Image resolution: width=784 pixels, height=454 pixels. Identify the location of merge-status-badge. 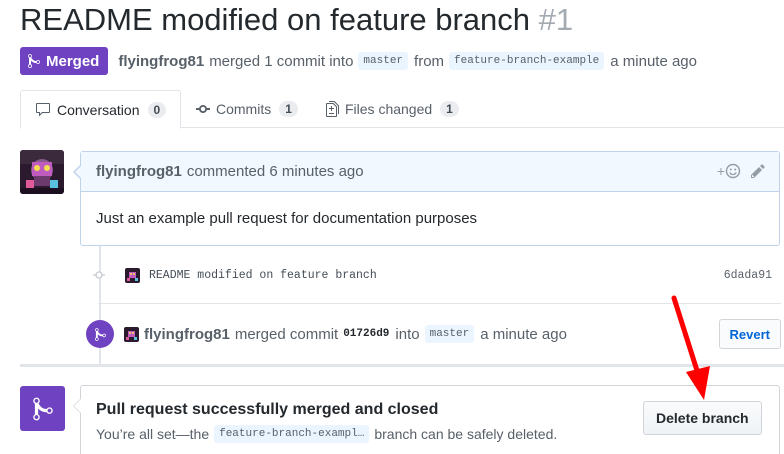
(42, 408).